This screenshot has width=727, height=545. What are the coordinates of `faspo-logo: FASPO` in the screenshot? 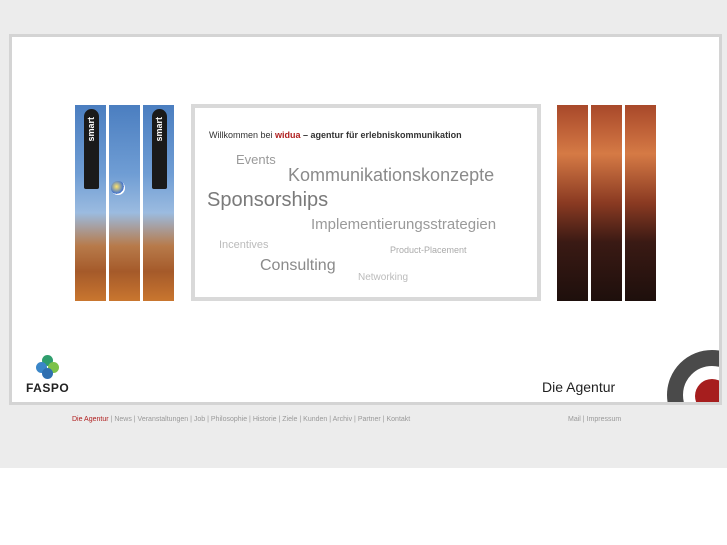 It's located at (47, 375).